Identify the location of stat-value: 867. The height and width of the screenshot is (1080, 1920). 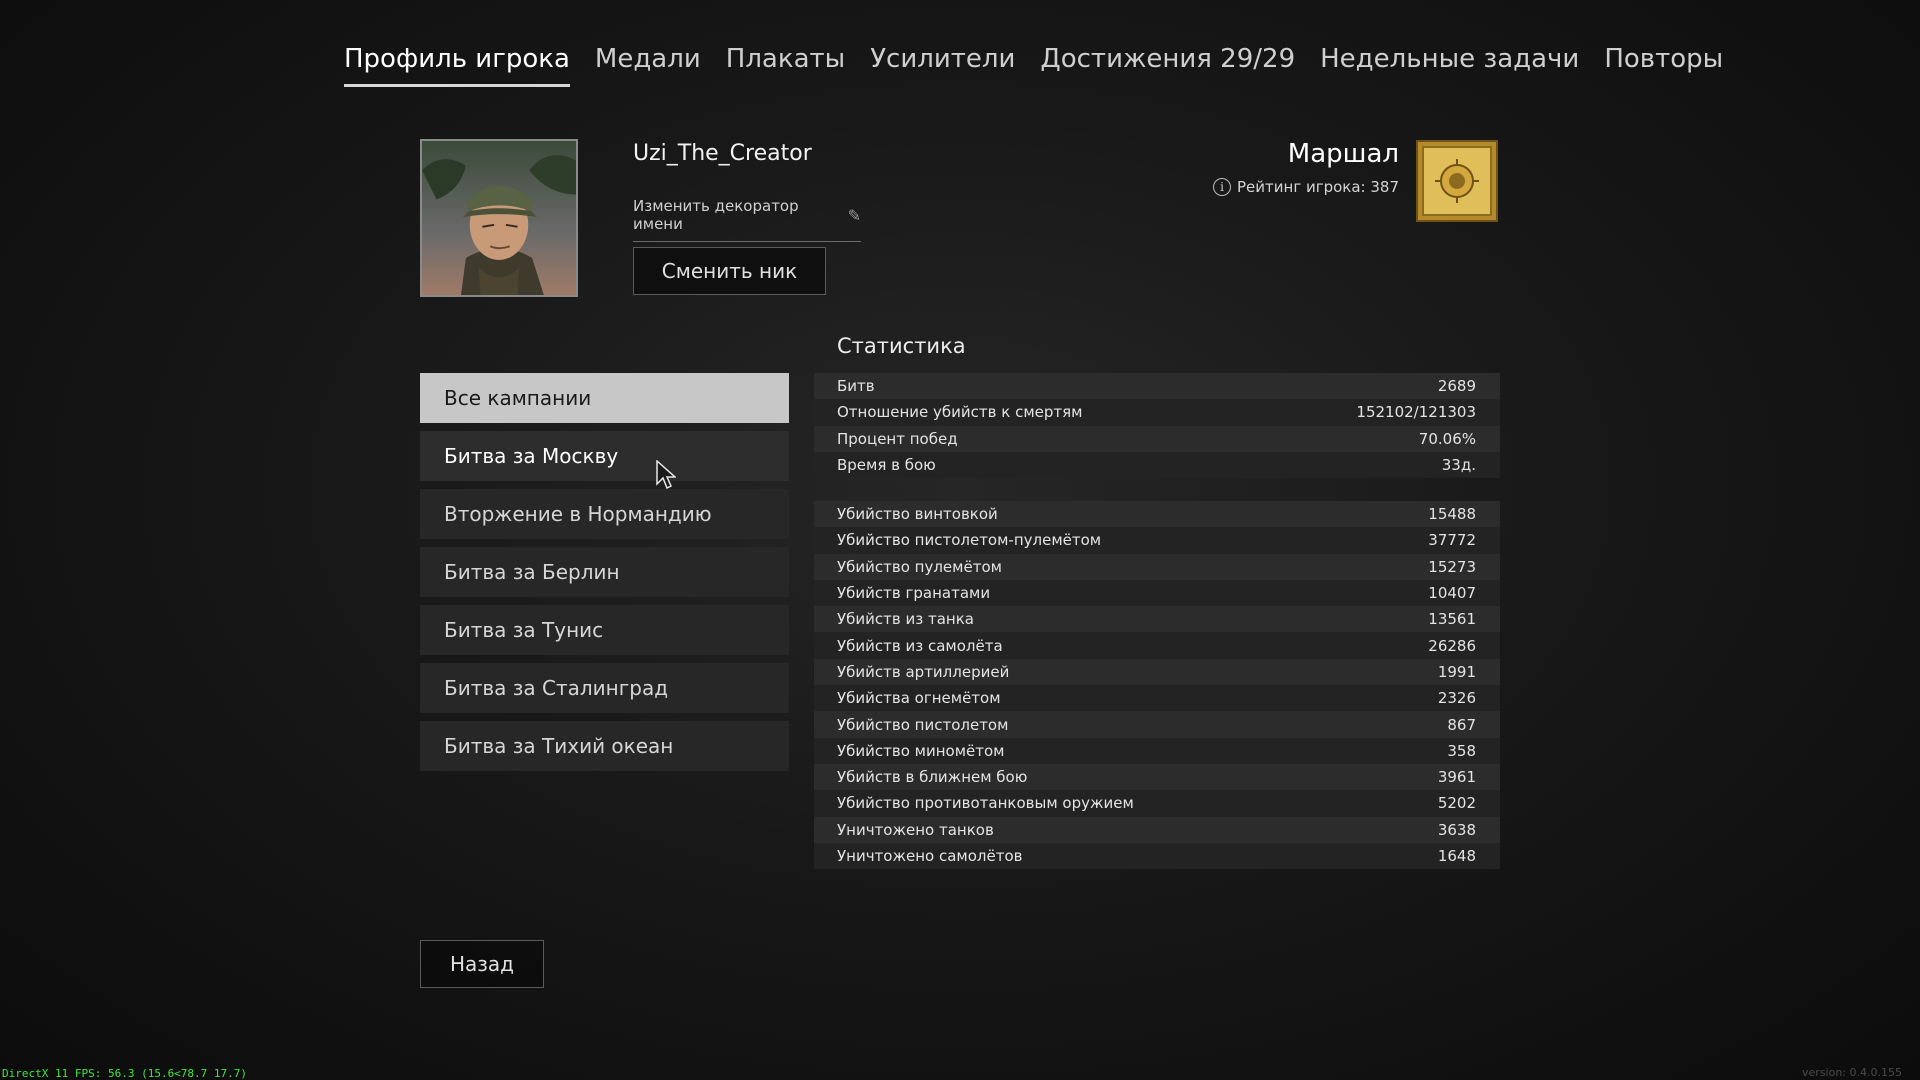
(1461, 724).